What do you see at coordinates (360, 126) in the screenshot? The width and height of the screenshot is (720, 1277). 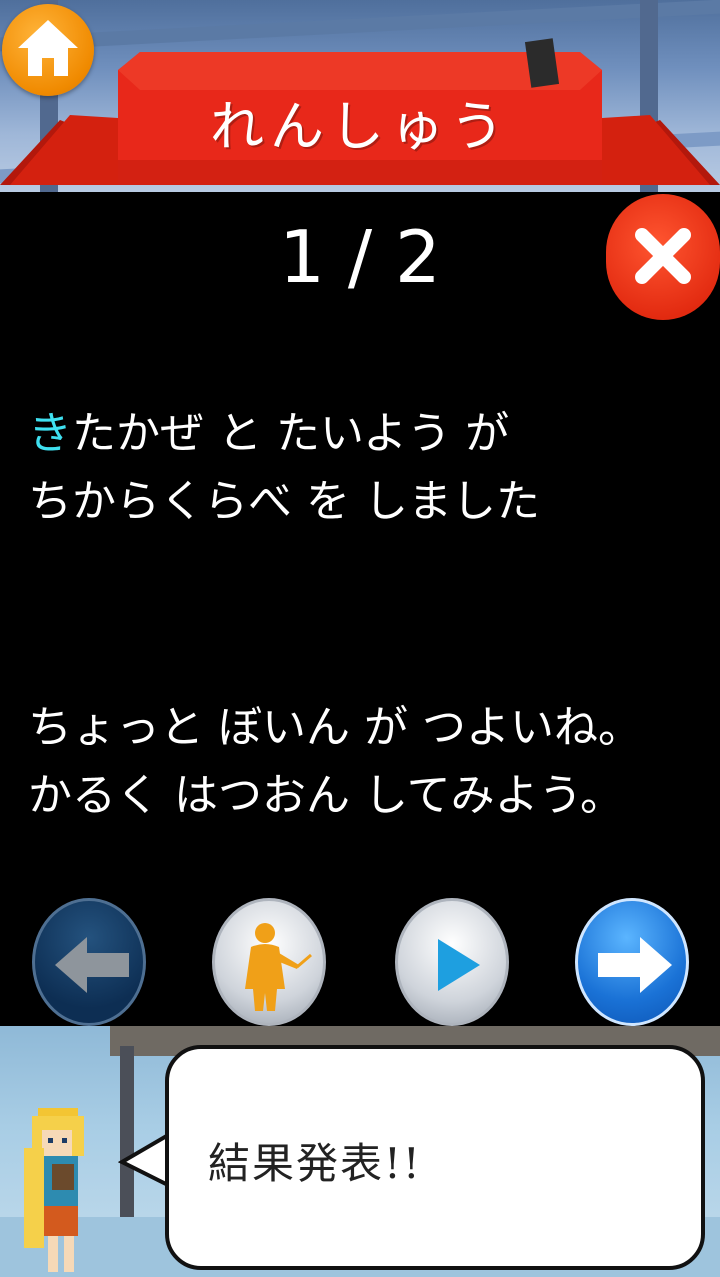 I see `page-title: れんしゅう` at bounding box center [360, 126].